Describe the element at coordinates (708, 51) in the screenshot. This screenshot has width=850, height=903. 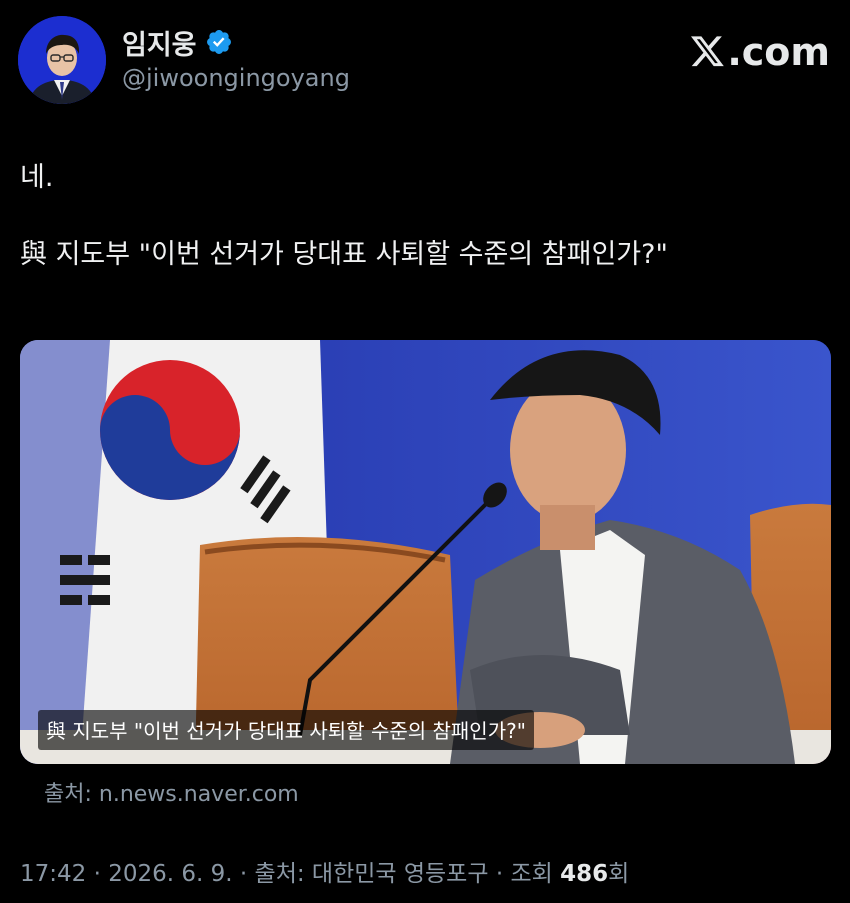
I see `x-logo-icon` at that location.